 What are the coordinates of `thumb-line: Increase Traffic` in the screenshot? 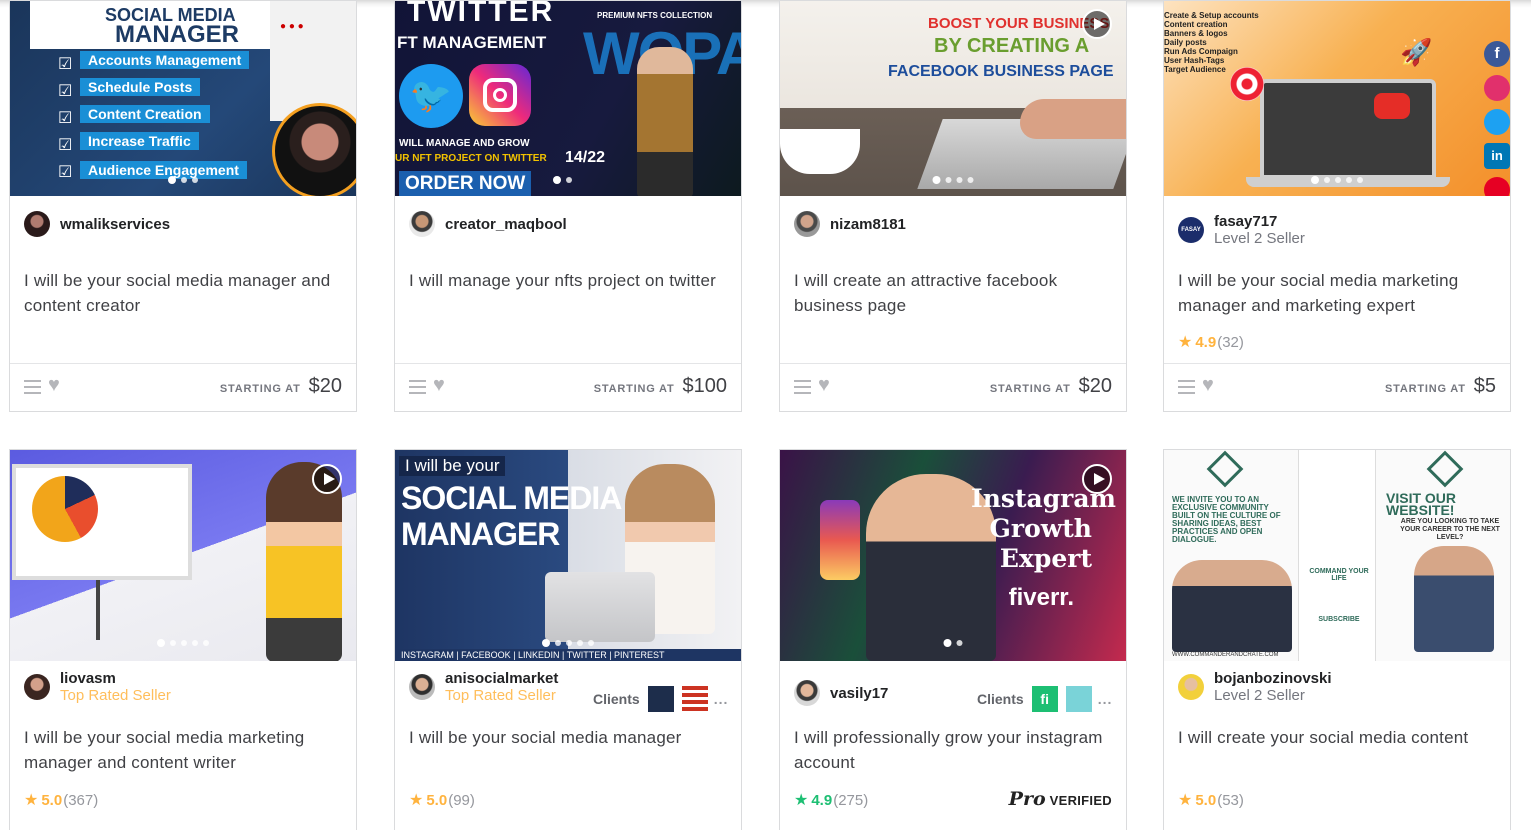 It's located at (139, 141).